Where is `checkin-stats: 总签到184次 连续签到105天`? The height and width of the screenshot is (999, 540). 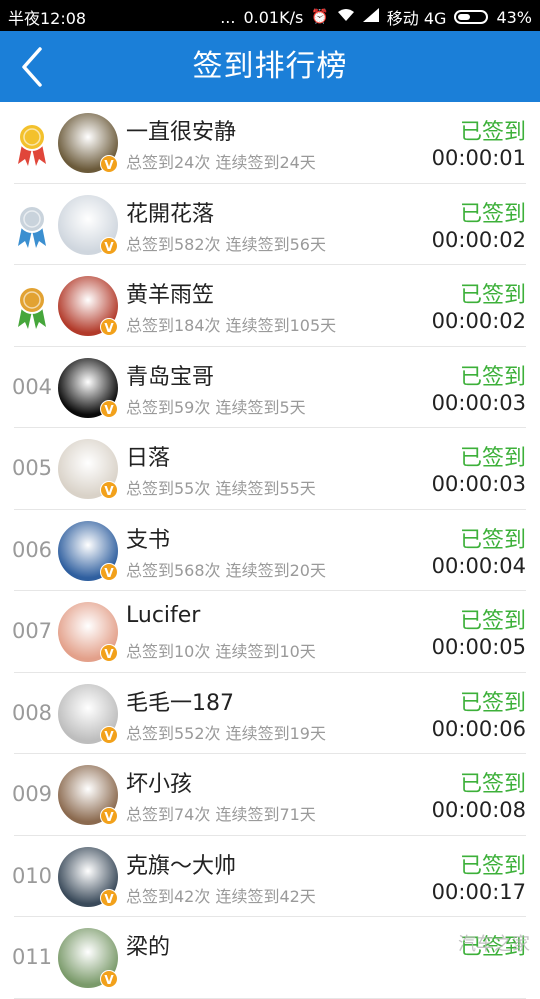 checkin-stats: 总签到184次 连续签到105天 is located at coordinates (231, 325).